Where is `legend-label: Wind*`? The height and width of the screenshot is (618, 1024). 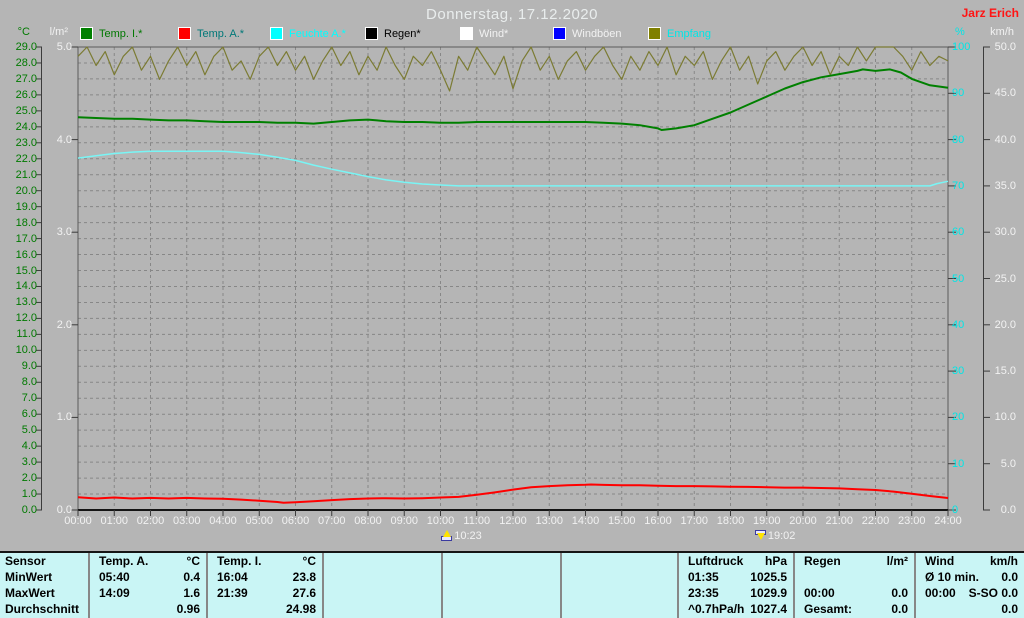 legend-label: Wind* is located at coordinates (494, 33).